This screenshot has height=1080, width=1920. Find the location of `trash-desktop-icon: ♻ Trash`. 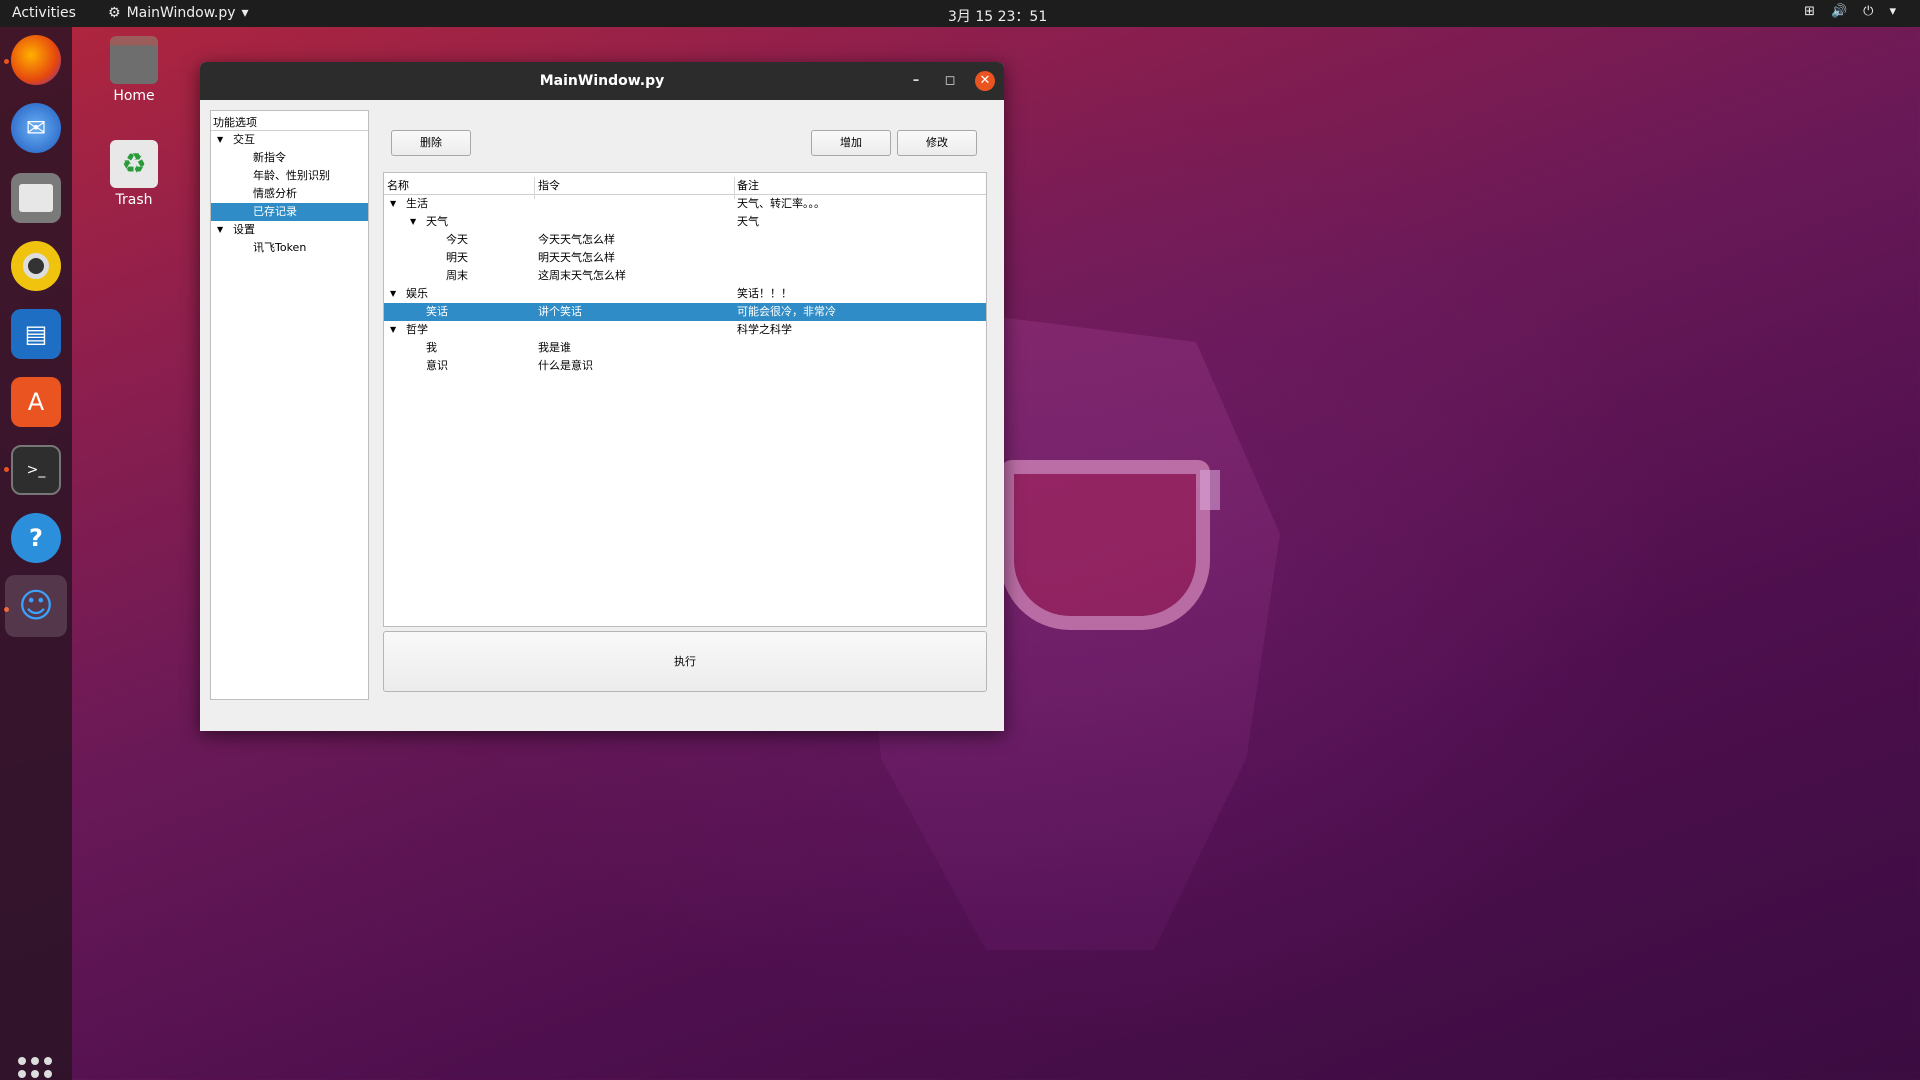

trash-desktop-icon: ♻ Trash is located at coordinates (134, 174).